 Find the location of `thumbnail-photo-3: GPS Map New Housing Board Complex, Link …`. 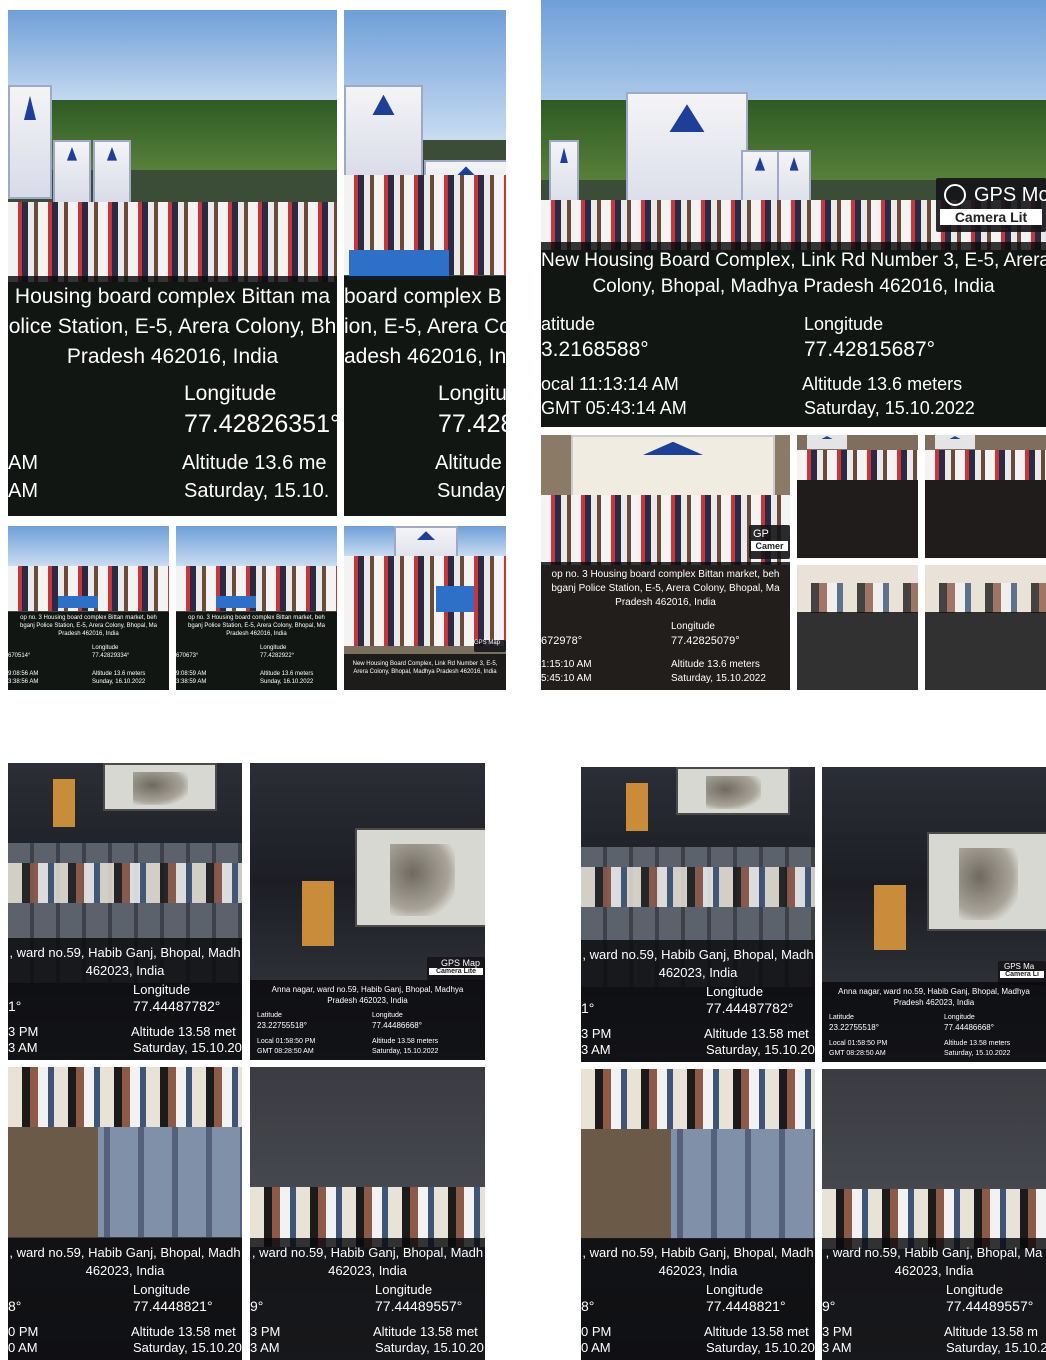

thumbnail-photo-3: GPS Map New Housing Board Complex, Link … is located at coordinates (425, 608).